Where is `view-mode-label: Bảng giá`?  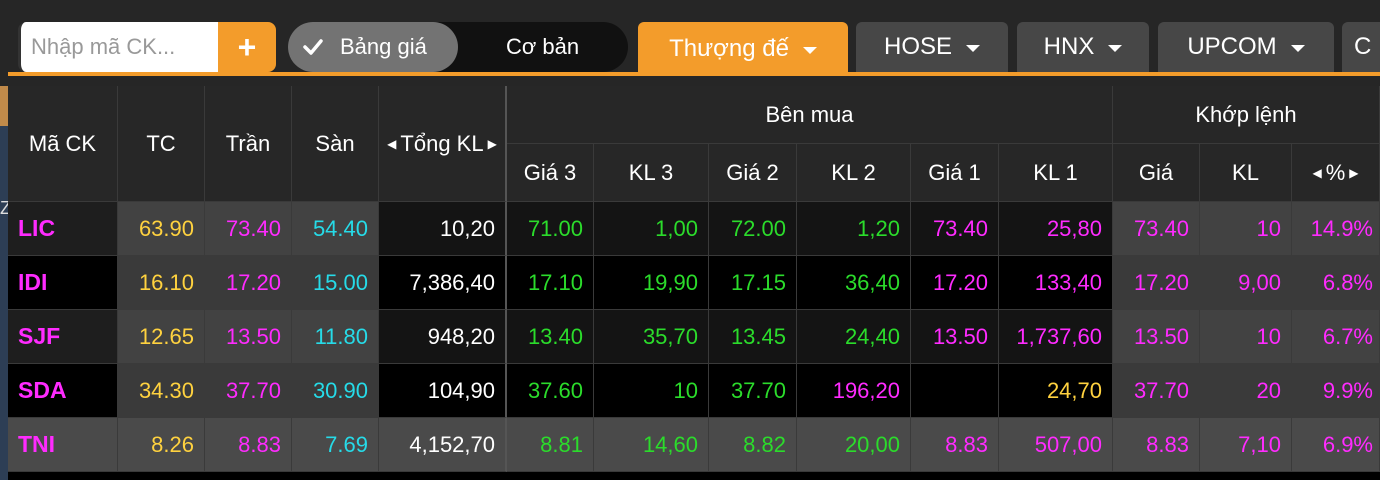 view-mode-label: Bảng giá is located at coordinates (383, 46).